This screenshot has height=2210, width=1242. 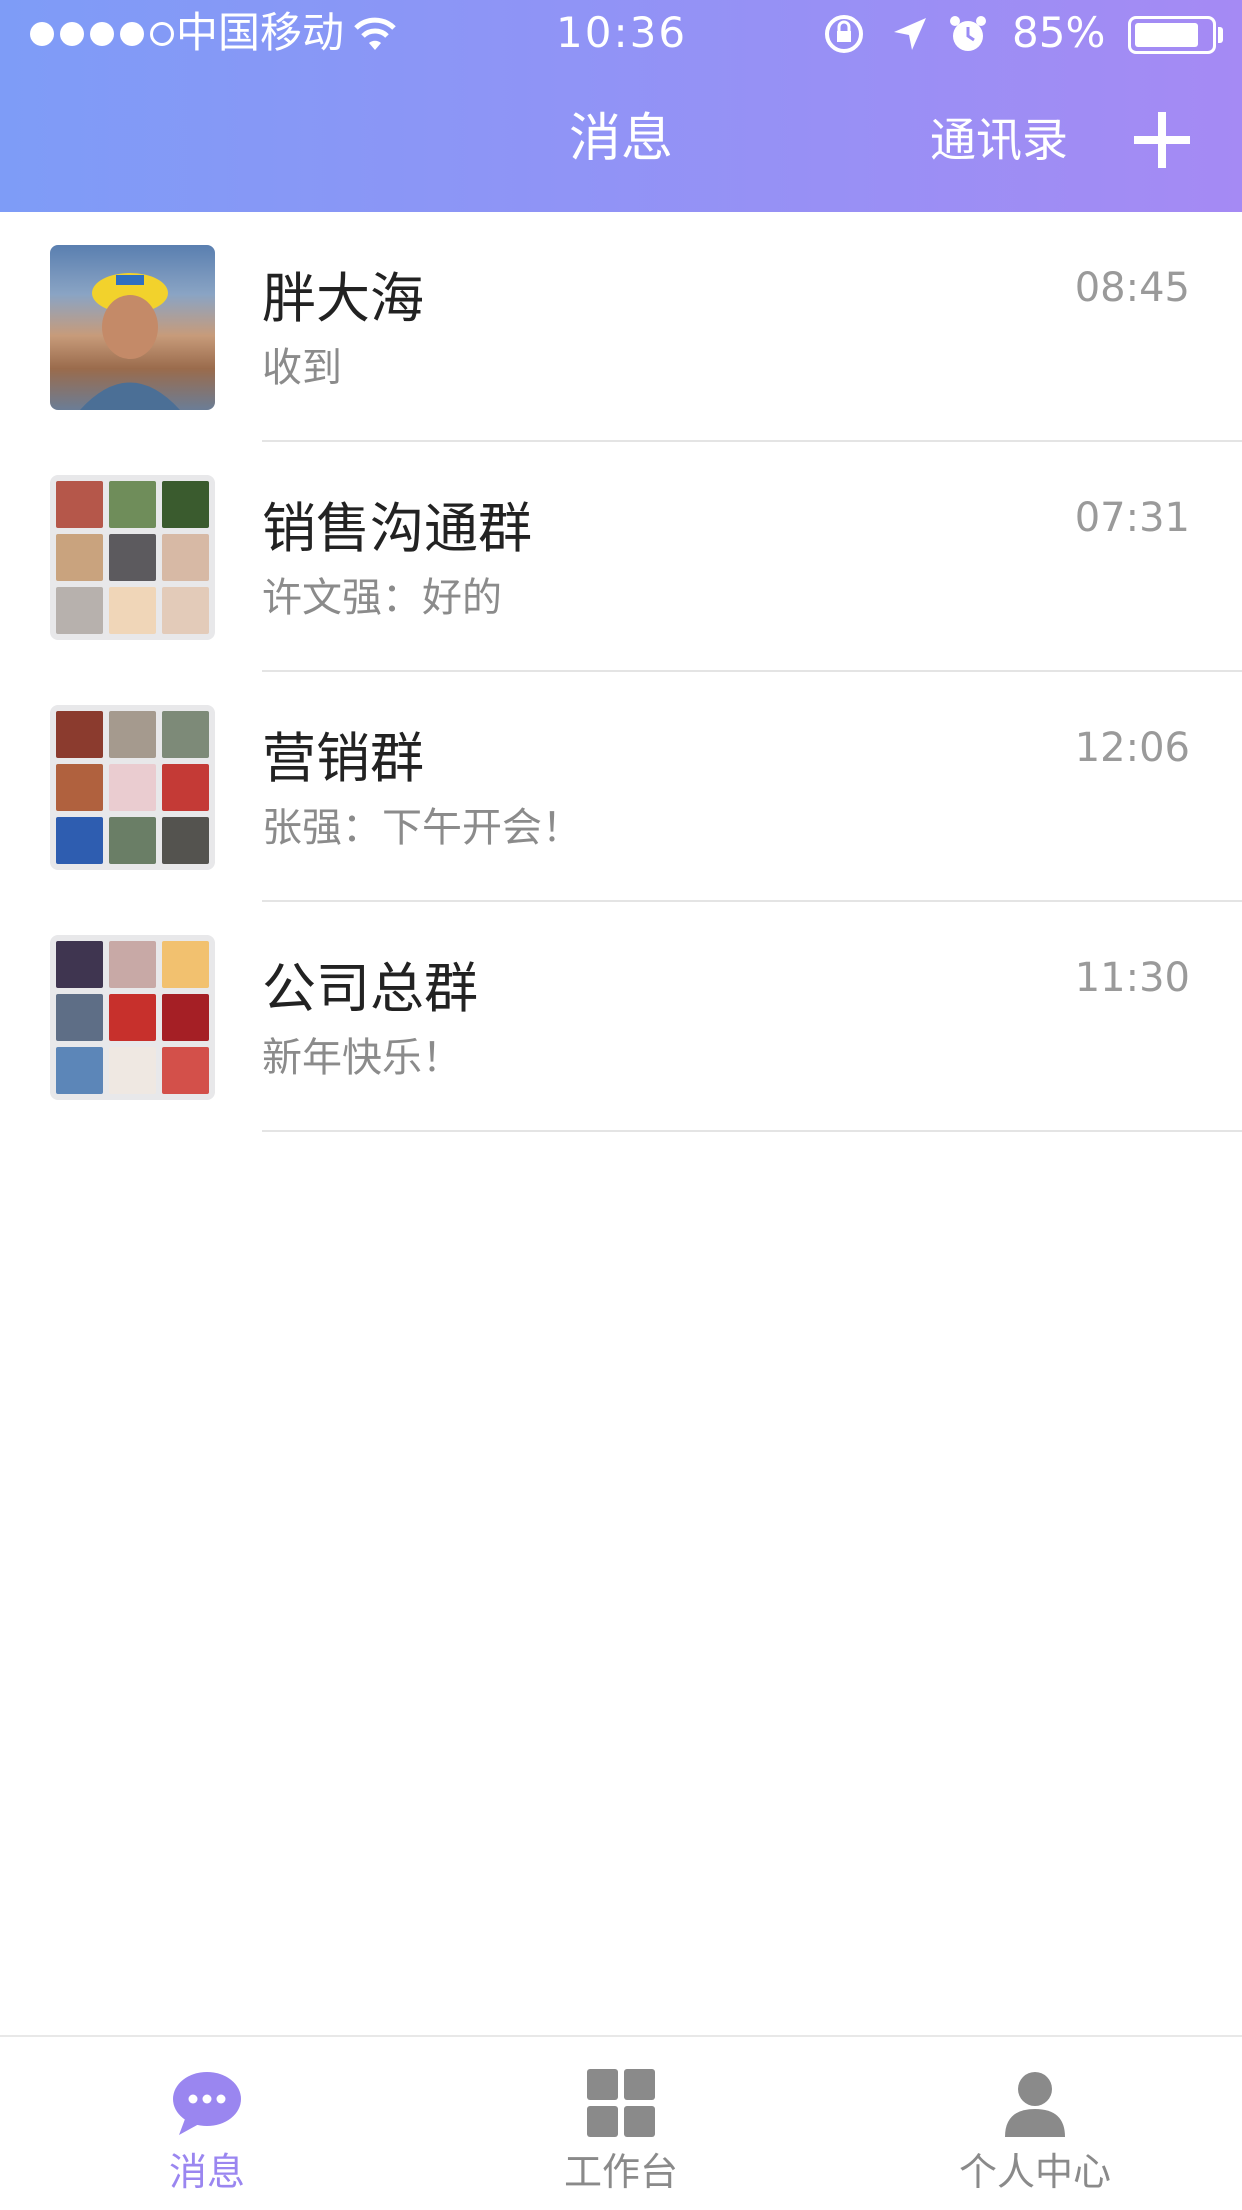 What do you see at coordinates (207, 2103) in the screenshot?
I see `chat-bubble-icon` at bounding box center [207, 2103].